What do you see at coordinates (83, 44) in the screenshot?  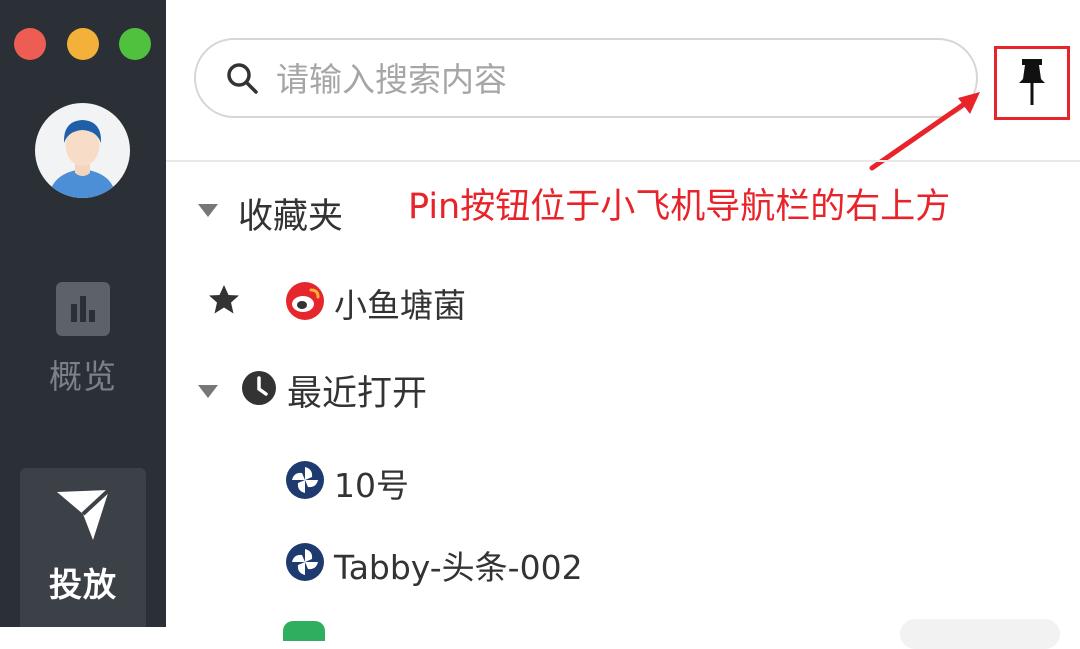 I see `window-minimize-button` at bounding box center [83, 44].